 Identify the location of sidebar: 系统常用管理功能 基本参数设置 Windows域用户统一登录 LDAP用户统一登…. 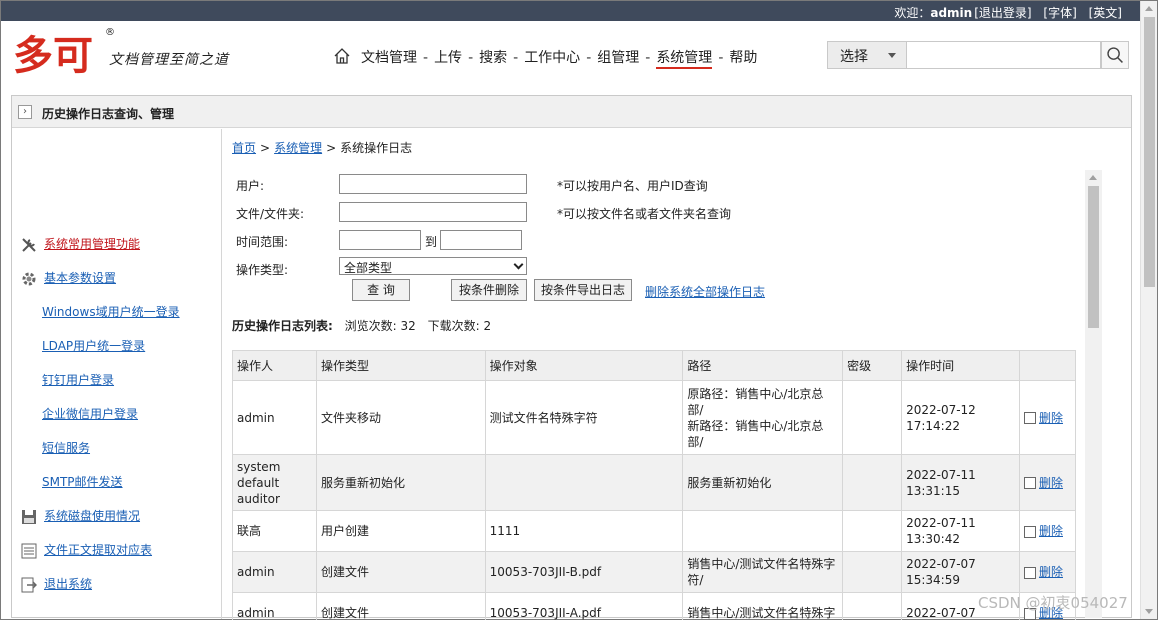
(117, 374).